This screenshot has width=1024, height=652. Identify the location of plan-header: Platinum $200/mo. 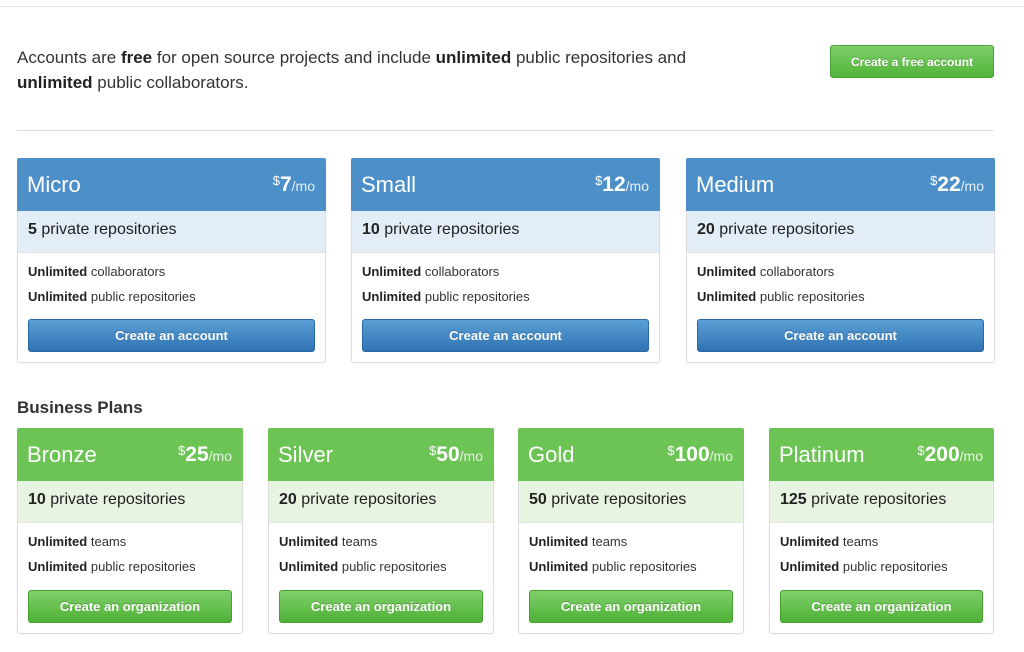
(881, 454).